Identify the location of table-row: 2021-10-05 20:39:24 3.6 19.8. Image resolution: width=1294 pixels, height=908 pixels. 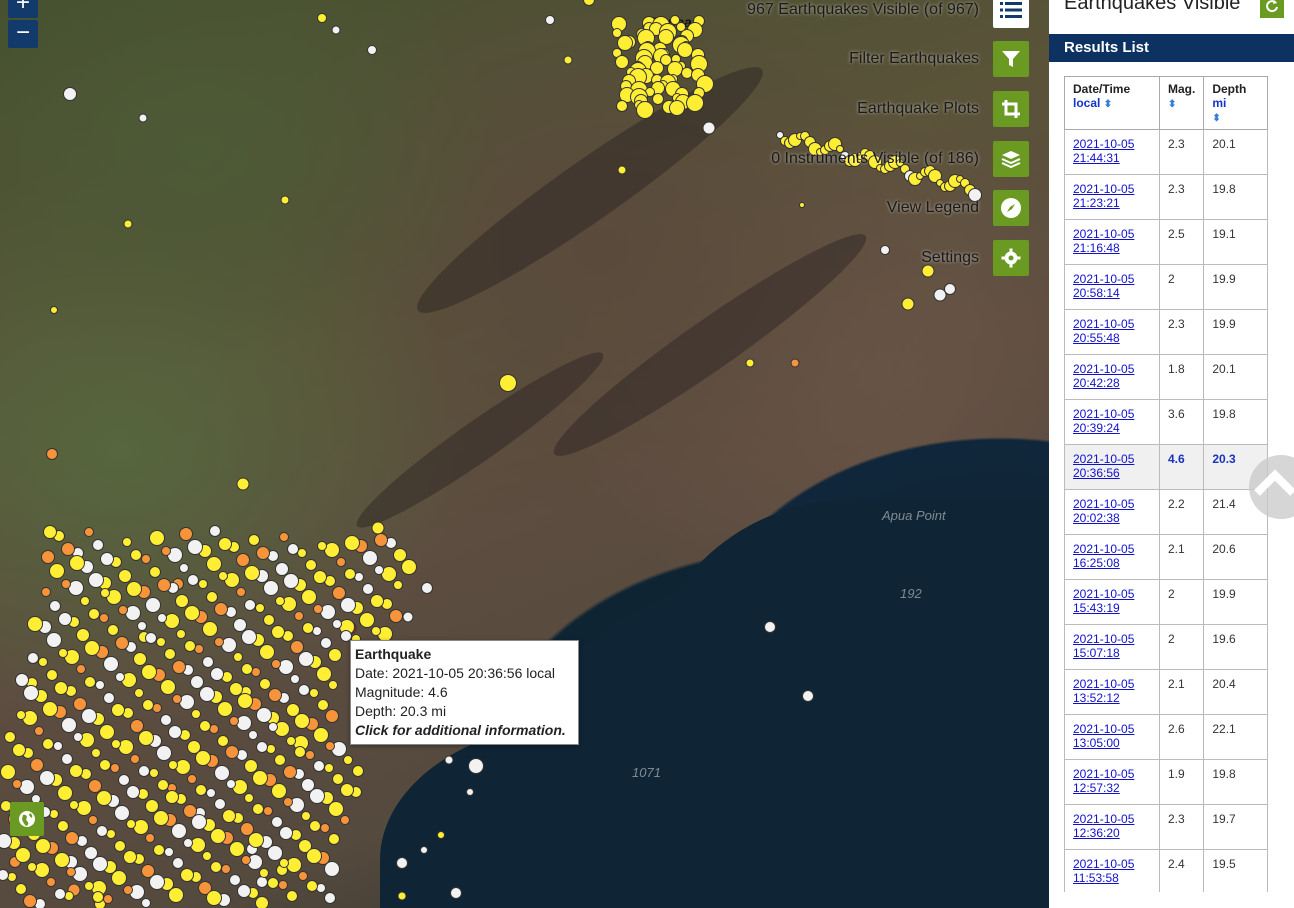
(1166, 422).